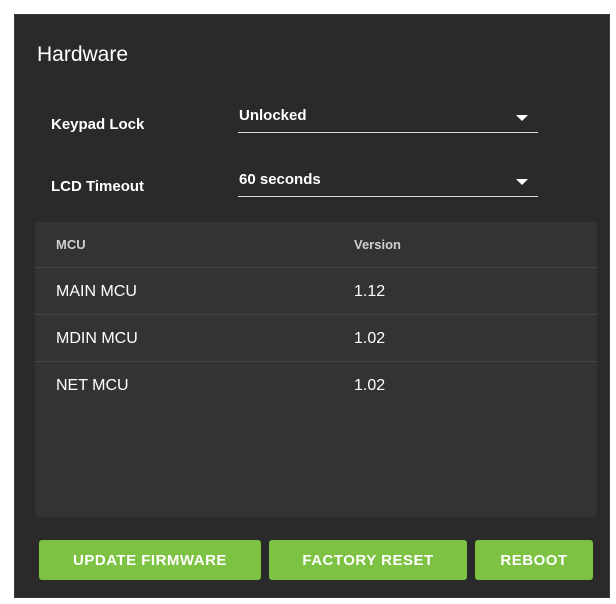 The image size is (616, 604). Describe the element at coordinates (96, 291) in the screenshot. I see `mcu-name: MAIN MCU` at that location.